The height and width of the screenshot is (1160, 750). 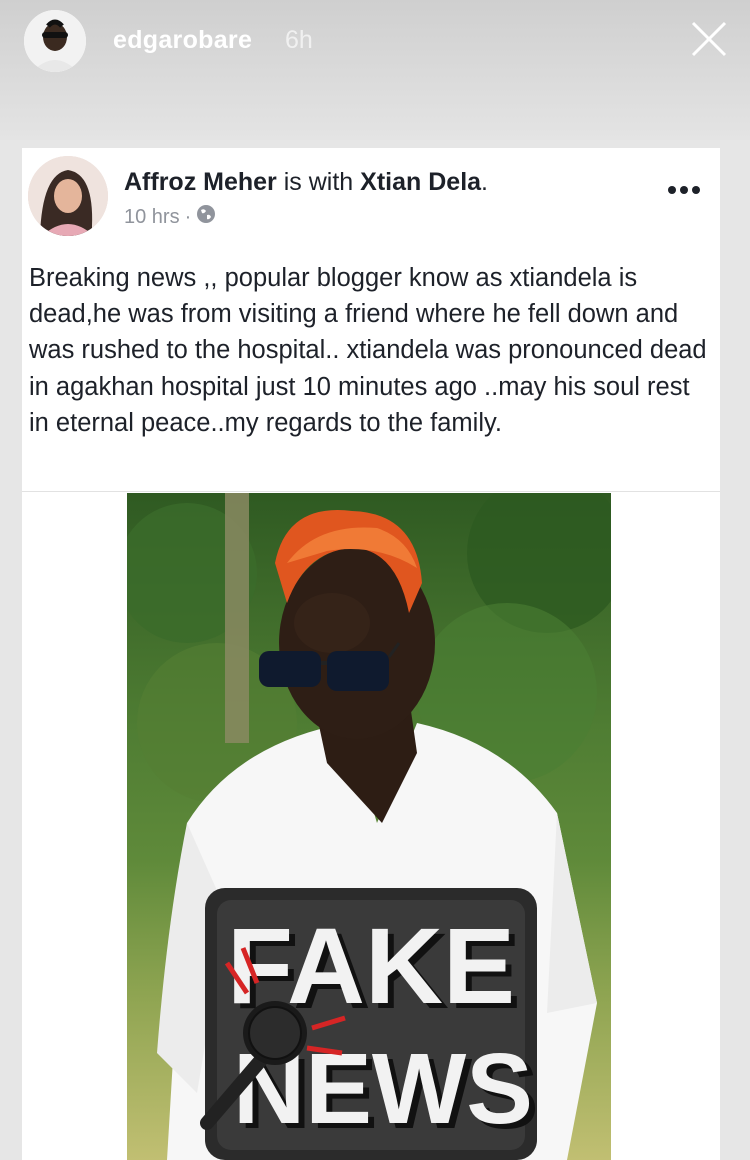 What do you see at coordinates (299, 40) in the screenshot?
I see `story-time: 6h` at bounding box center [299, 40].